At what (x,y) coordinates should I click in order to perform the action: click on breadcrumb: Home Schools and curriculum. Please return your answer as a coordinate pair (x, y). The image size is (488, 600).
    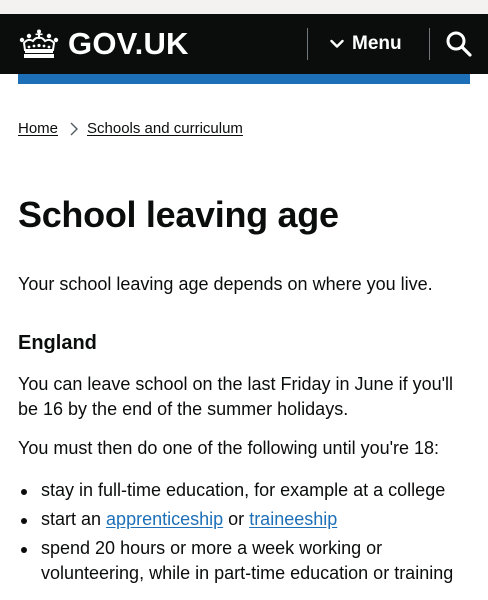
    Looking at the image, I should click on (130, 129).